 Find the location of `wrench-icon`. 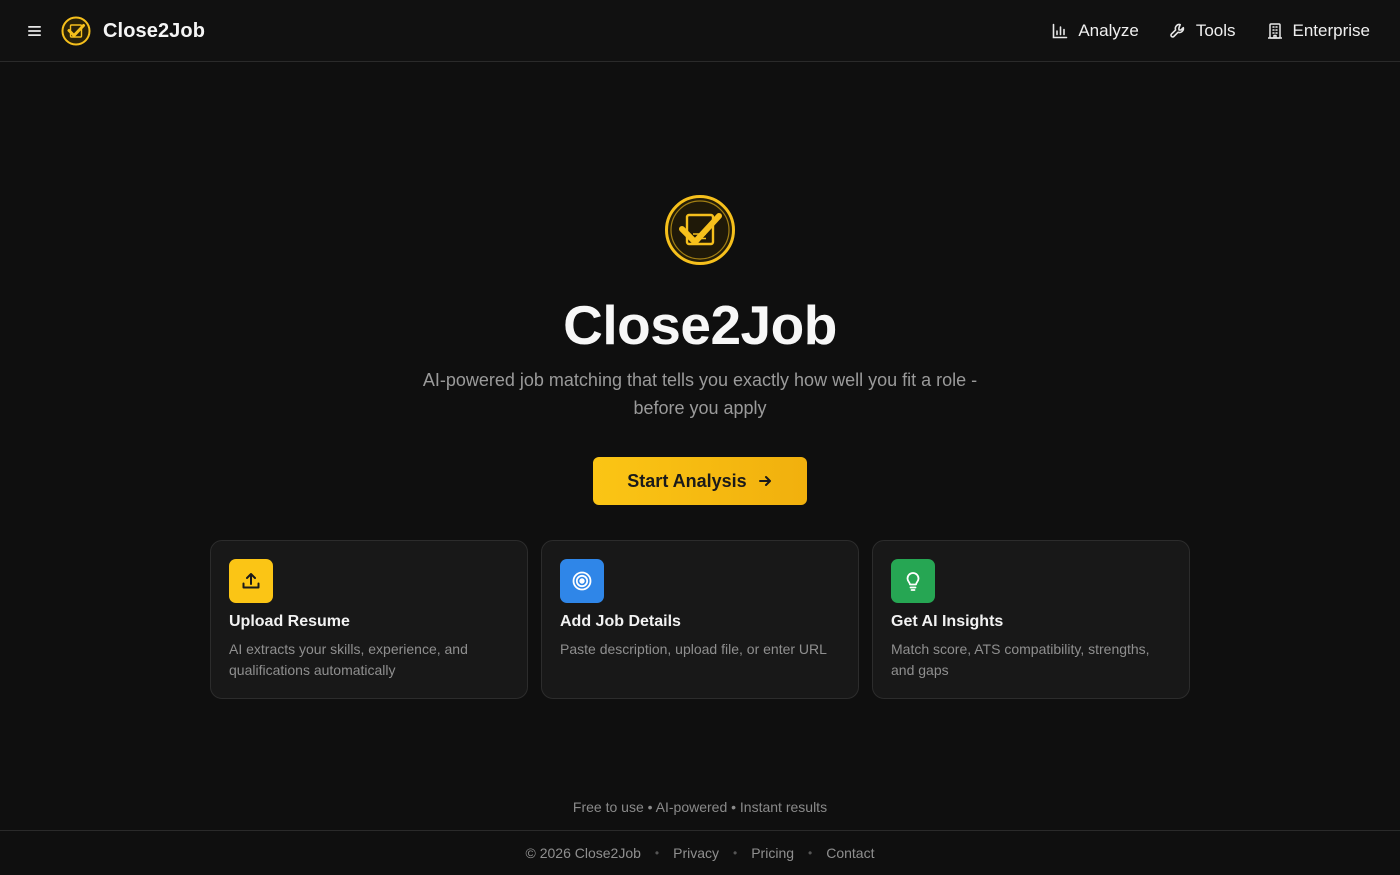

wrench-icon is located at coordinates (1177, 30).